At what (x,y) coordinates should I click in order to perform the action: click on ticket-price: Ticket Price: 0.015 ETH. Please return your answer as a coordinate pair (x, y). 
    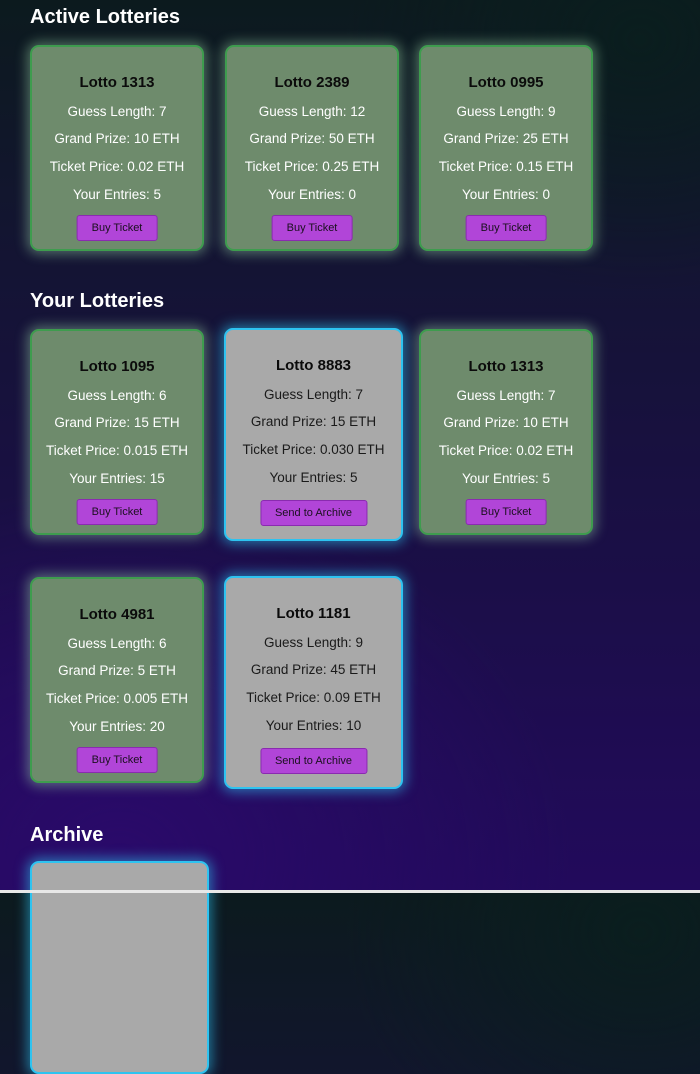
    Looking at the image, I should click on (117, 450).